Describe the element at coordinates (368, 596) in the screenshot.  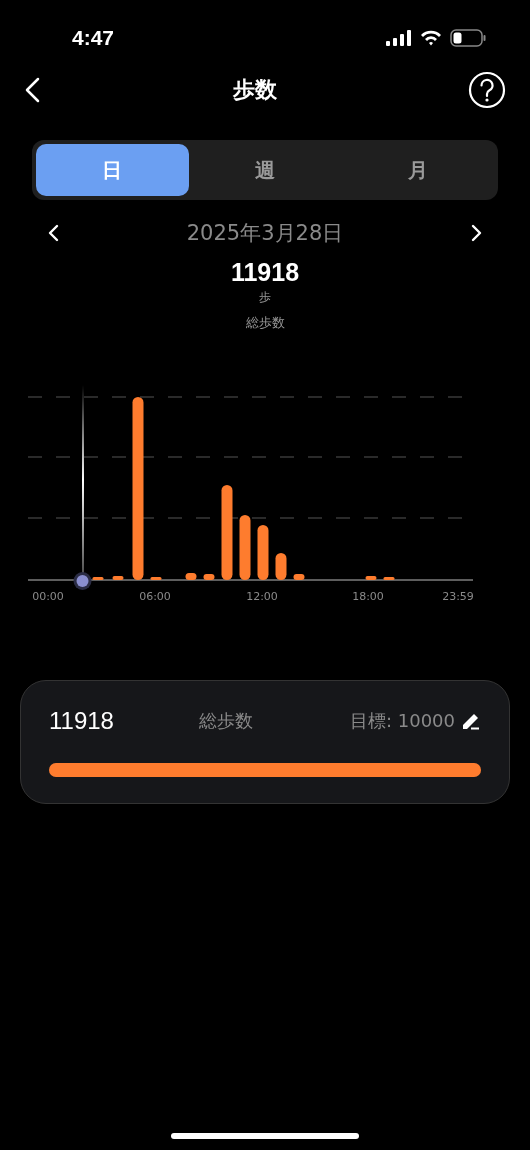
I see `time-axis-label: 18:00` at that location.